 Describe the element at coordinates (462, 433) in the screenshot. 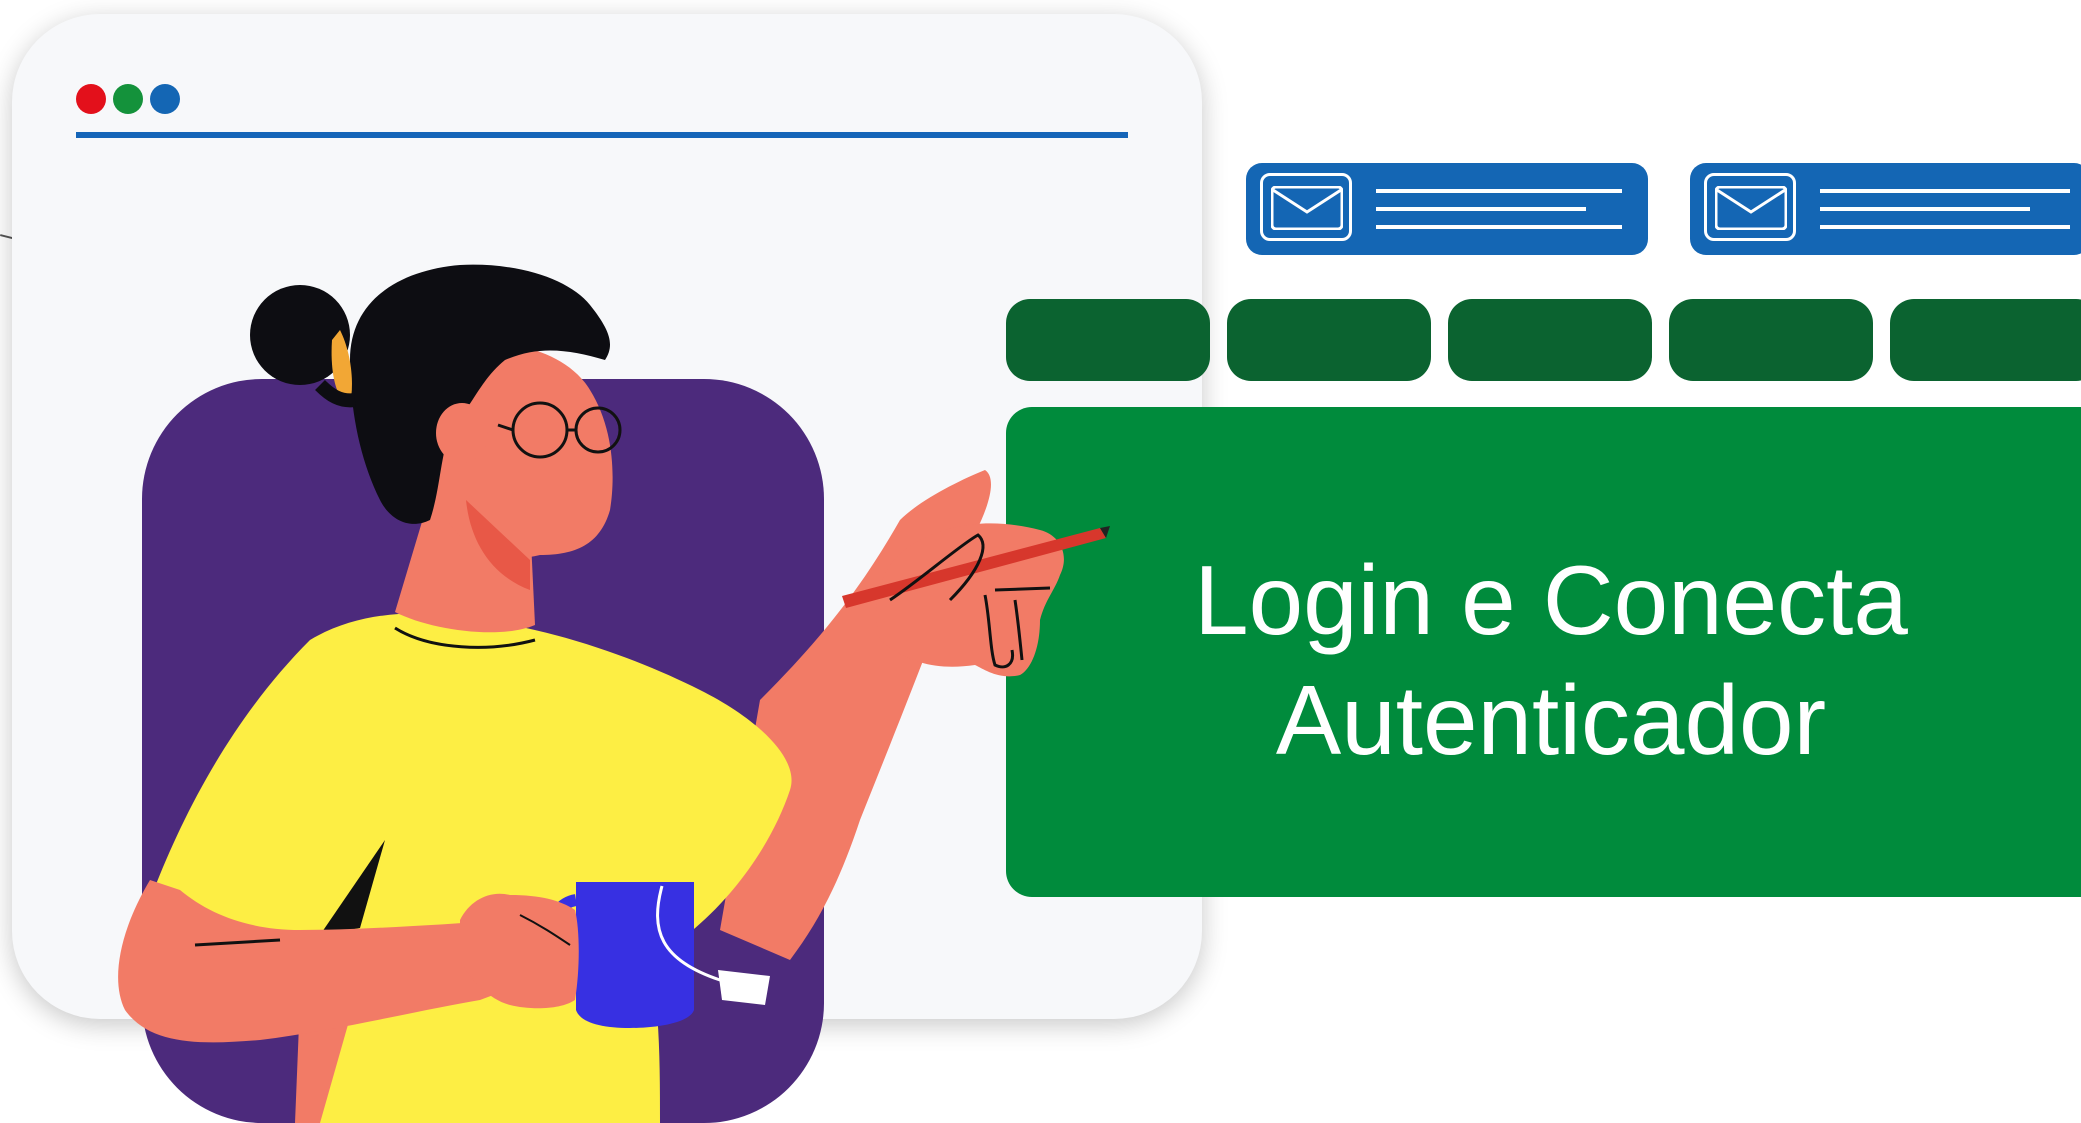

I see `ear` at that location.